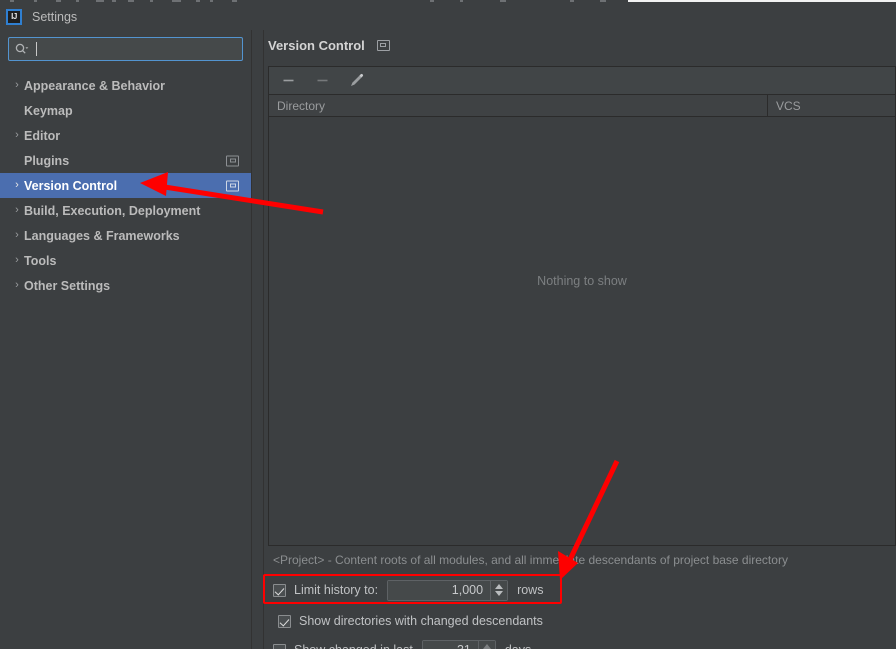 The image size is (896, 649). Describe the element at coordinates (336, 590) in the screenshot. I see `limit-history-label: Limit history to:` at that location.